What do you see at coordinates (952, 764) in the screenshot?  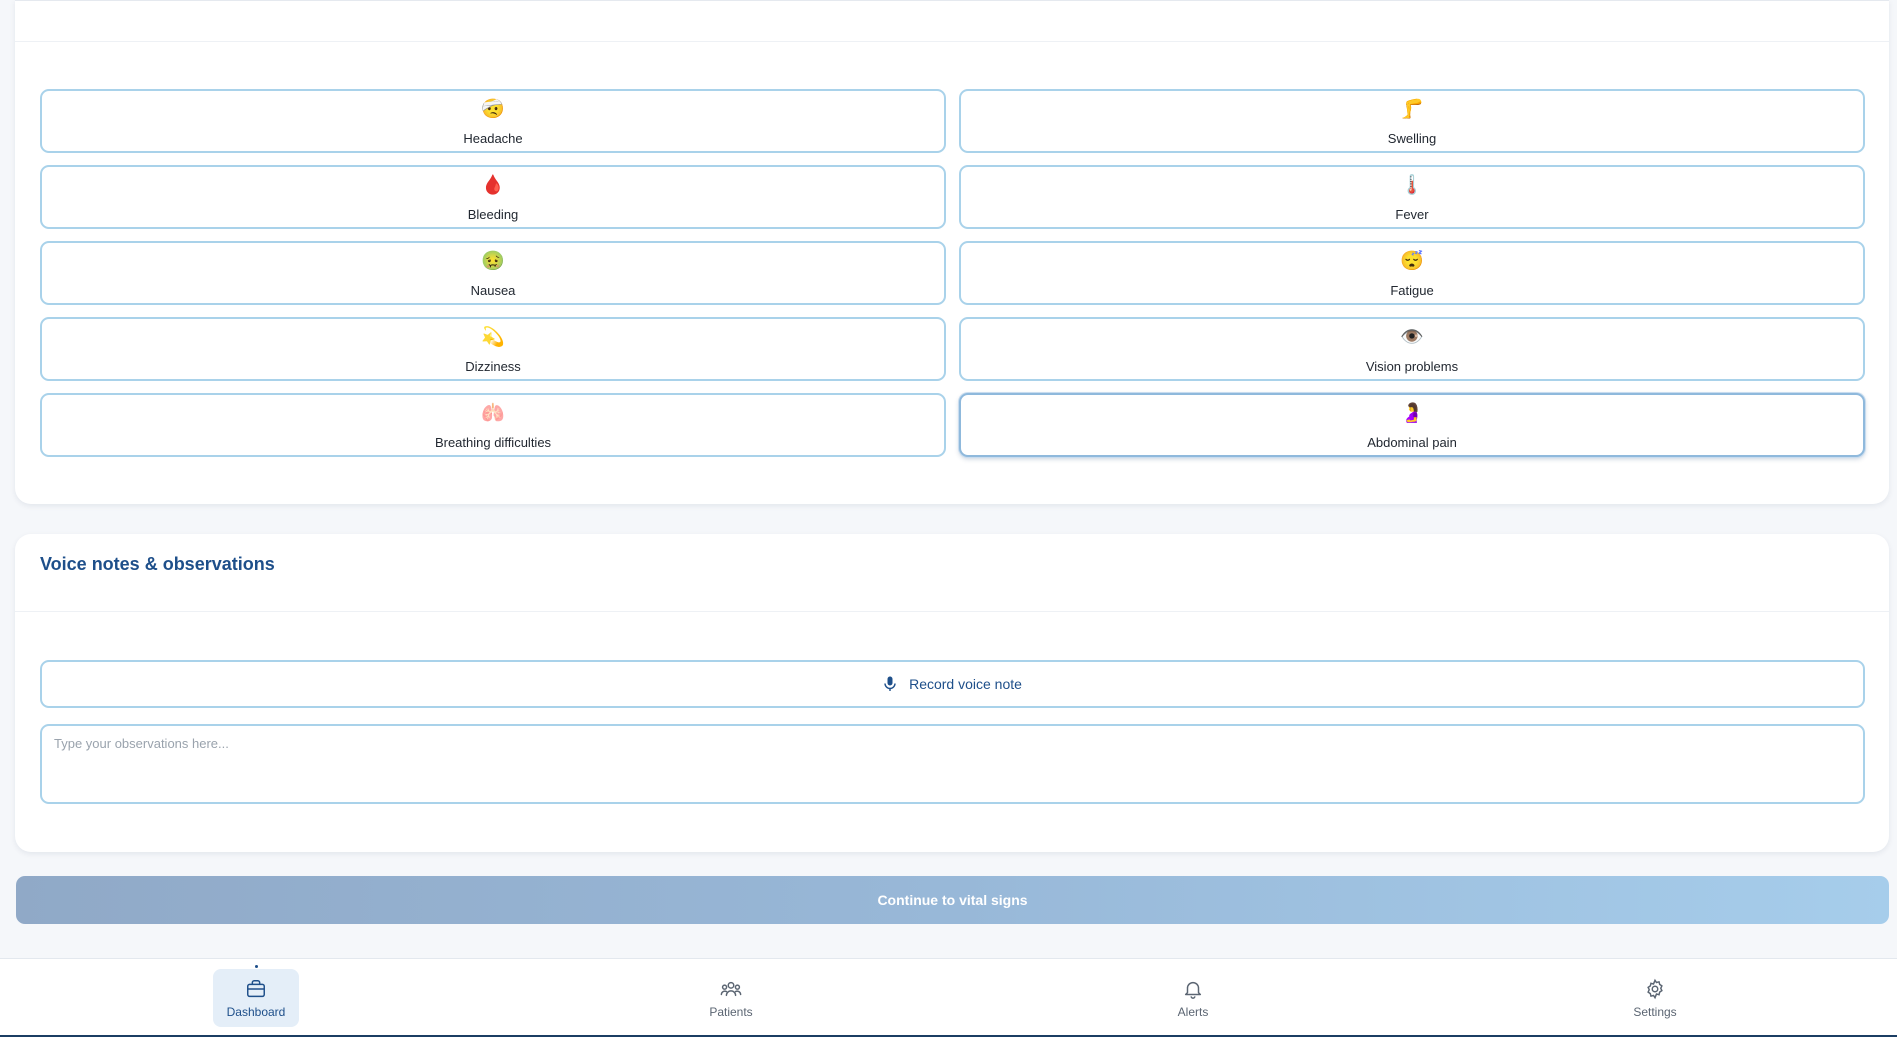 I see `observations-textarea` at bounding box center [952, 764].